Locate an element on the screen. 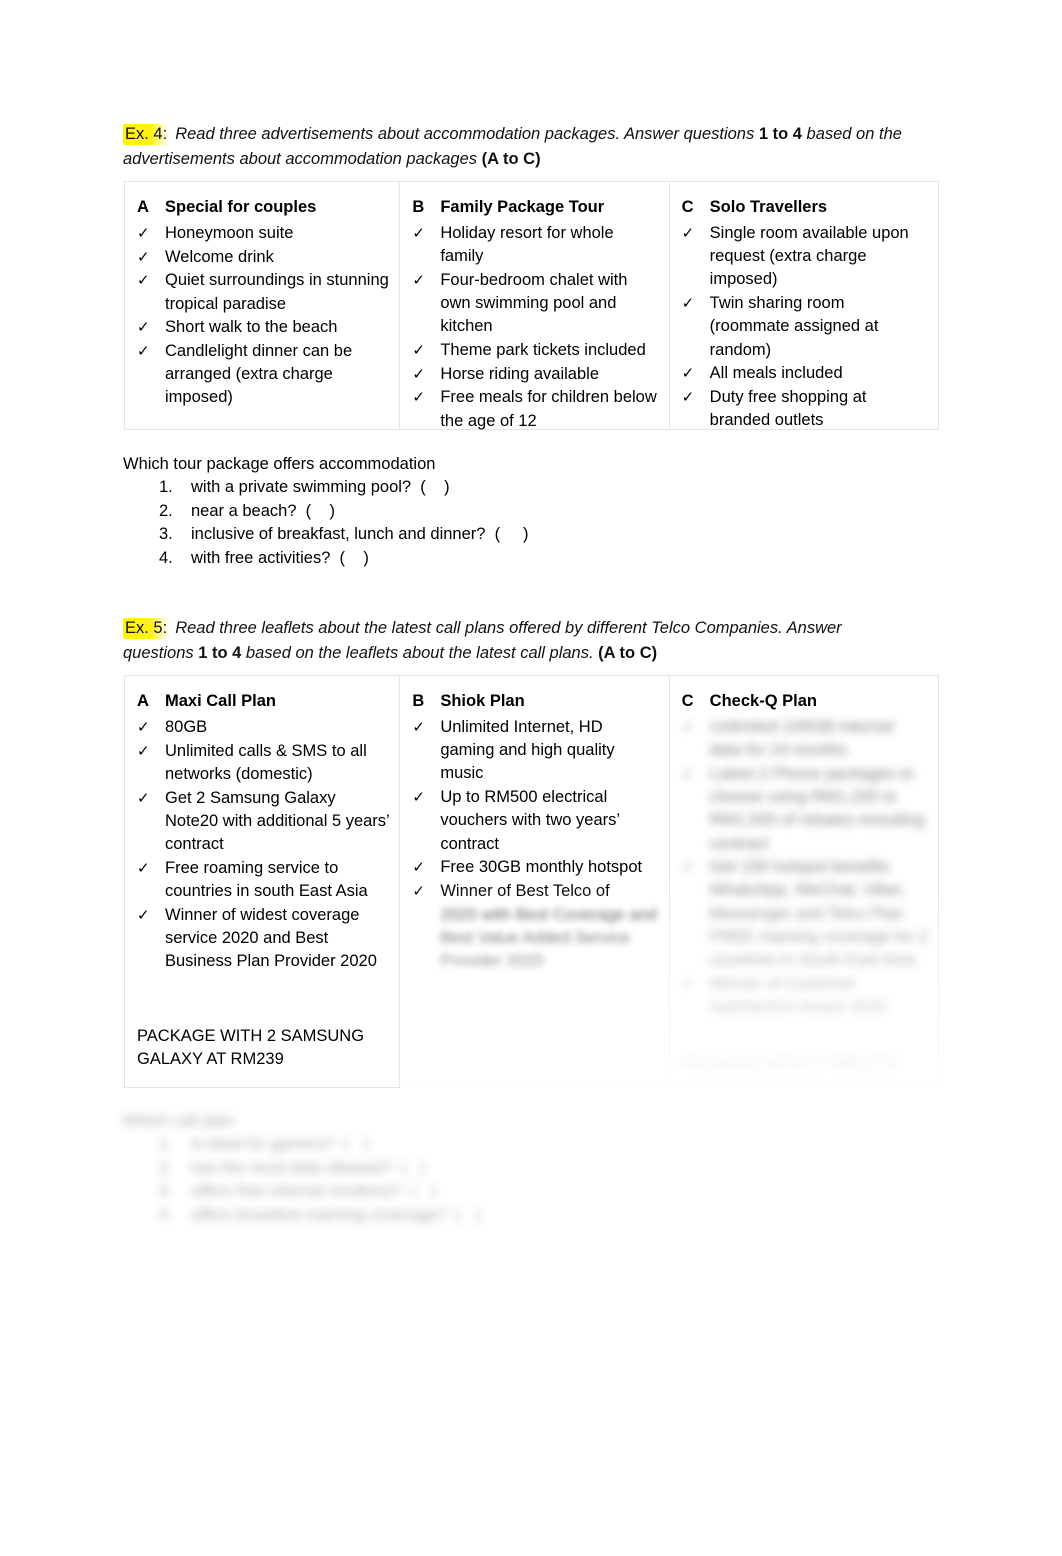 The width and height of the screenshot is (1062, 1556). list-item-text: Duty free shopping at branded outlets is located at coordinates (788, 408).